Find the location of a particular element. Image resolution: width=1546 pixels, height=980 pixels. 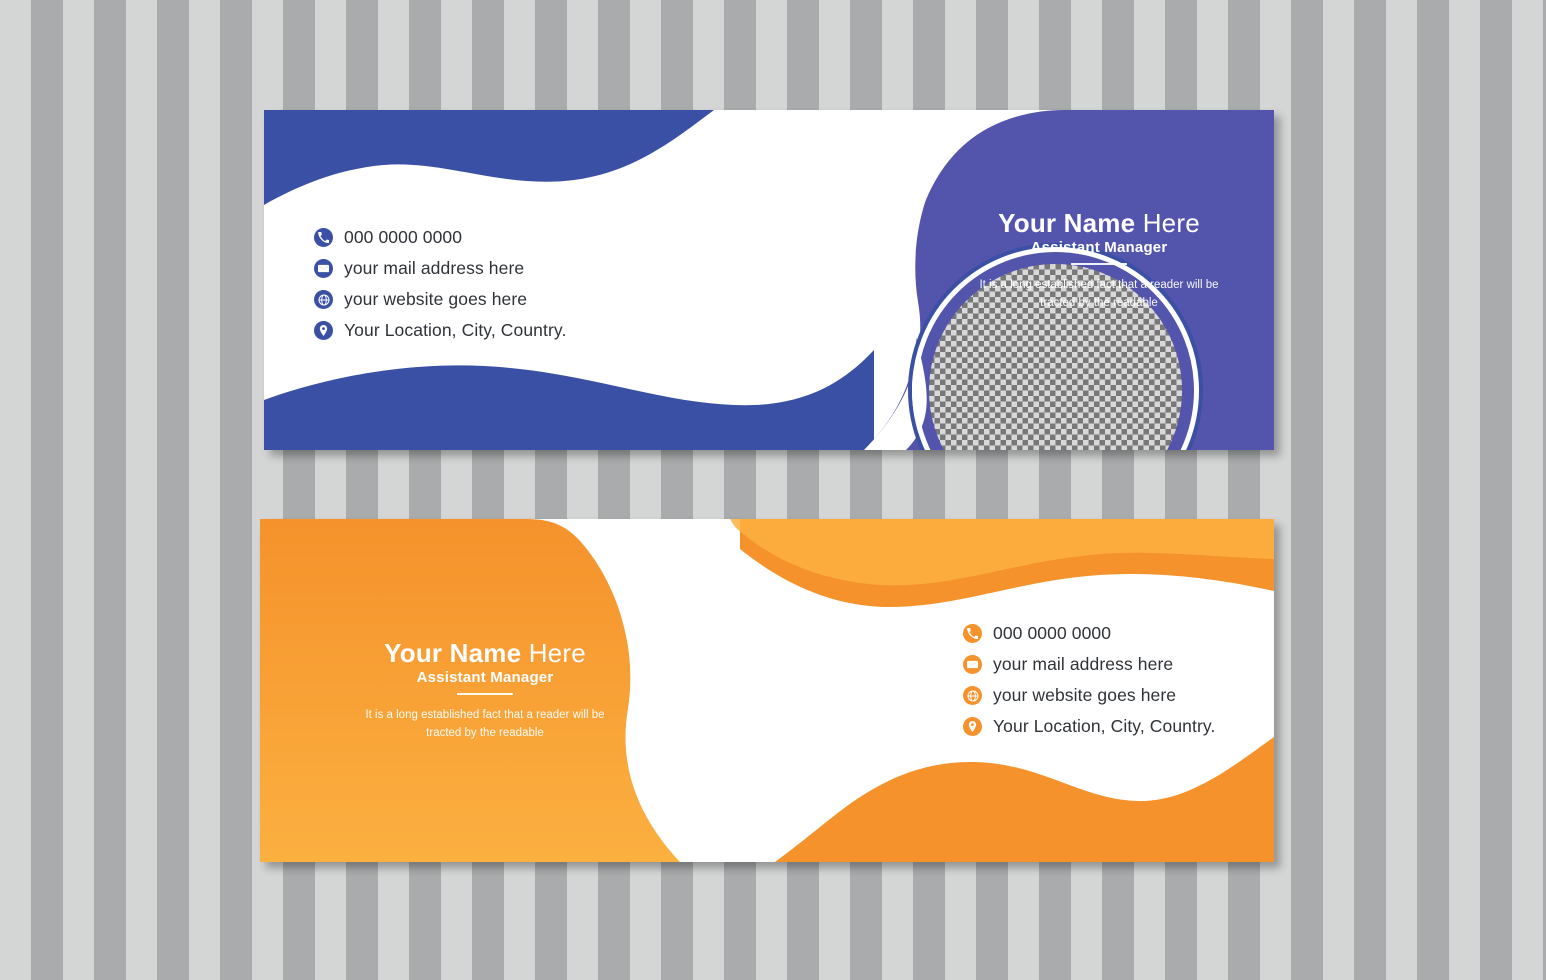

blue-top-wave is located at coordinates (489, 157).